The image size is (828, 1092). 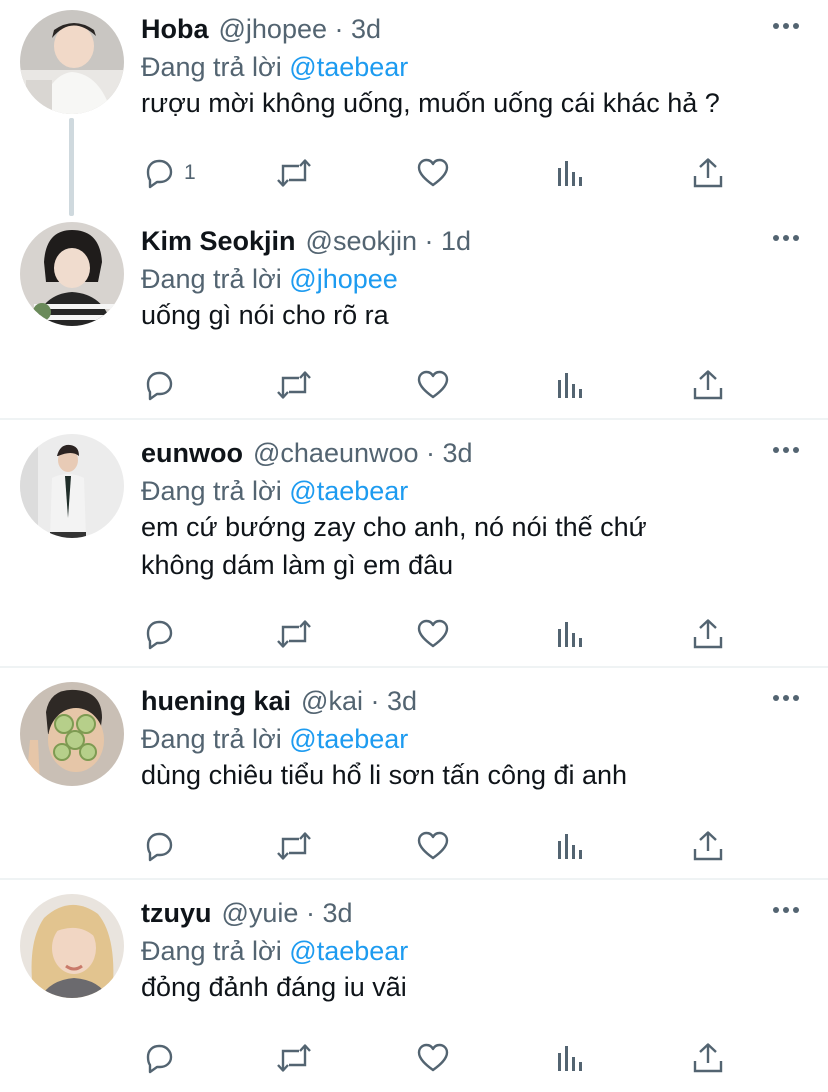 I want to click on display-name: eunwoo, so click(x=192, y=453).